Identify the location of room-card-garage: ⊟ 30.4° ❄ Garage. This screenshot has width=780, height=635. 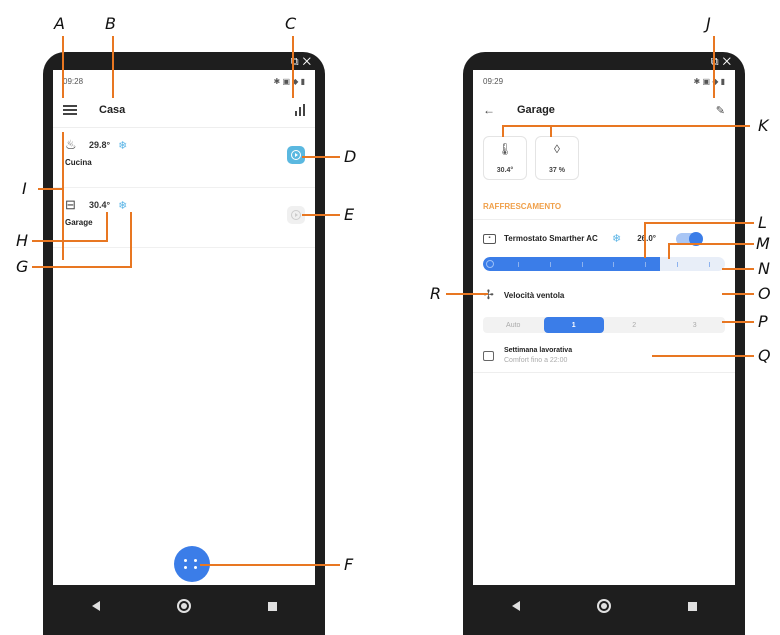
(184, 218).